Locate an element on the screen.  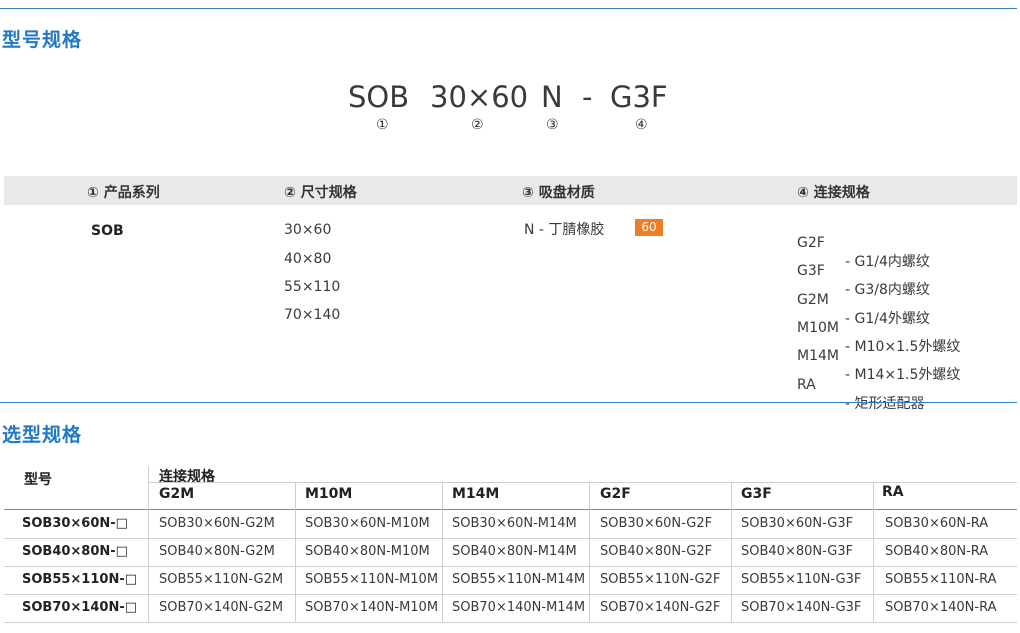
table-col-header: M14M is located at coordinates (476, 494).